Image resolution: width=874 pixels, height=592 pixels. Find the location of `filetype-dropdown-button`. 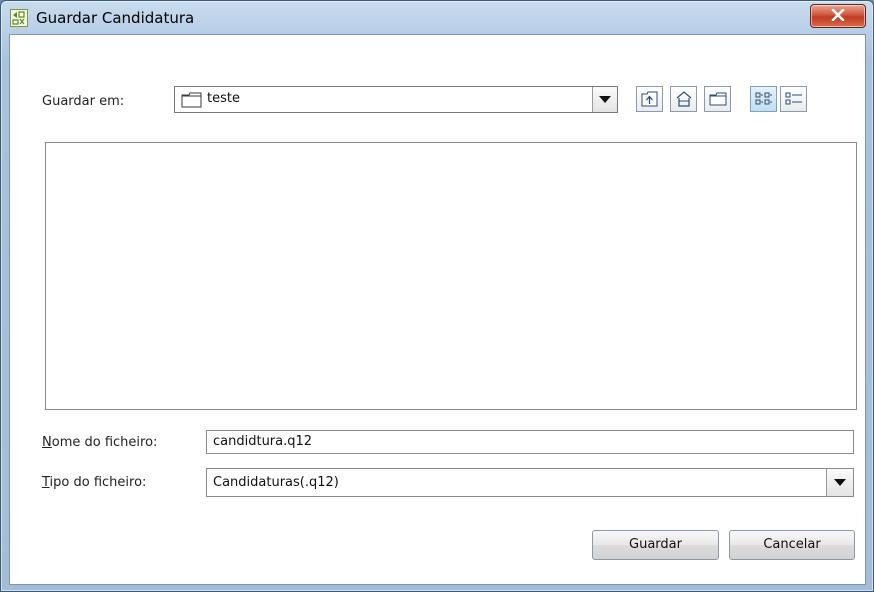

filetype-dropdown-button is located at coordinates (839, 482).